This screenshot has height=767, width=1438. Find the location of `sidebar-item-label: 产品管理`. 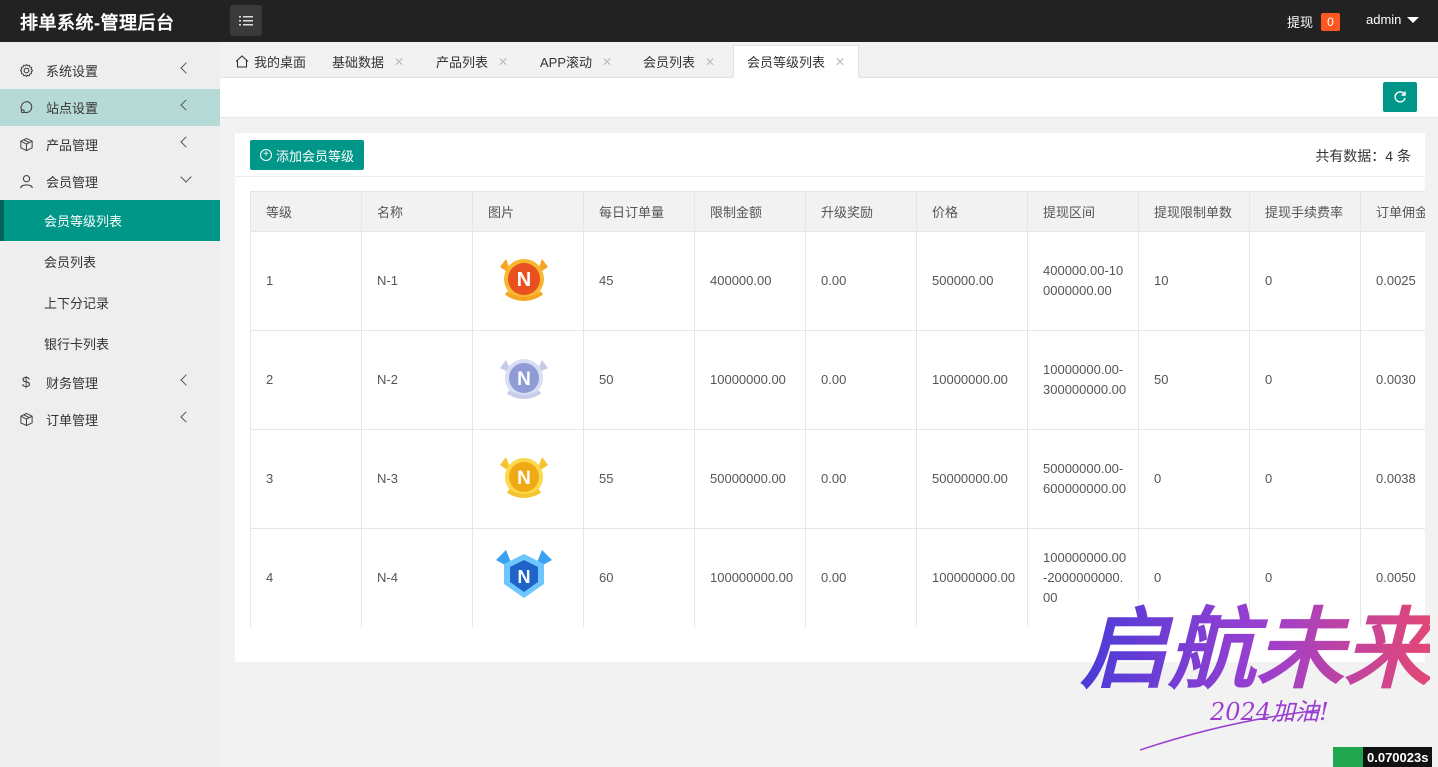

sidebar-item-label: 产品管理 is located at coordinates (72, 145).